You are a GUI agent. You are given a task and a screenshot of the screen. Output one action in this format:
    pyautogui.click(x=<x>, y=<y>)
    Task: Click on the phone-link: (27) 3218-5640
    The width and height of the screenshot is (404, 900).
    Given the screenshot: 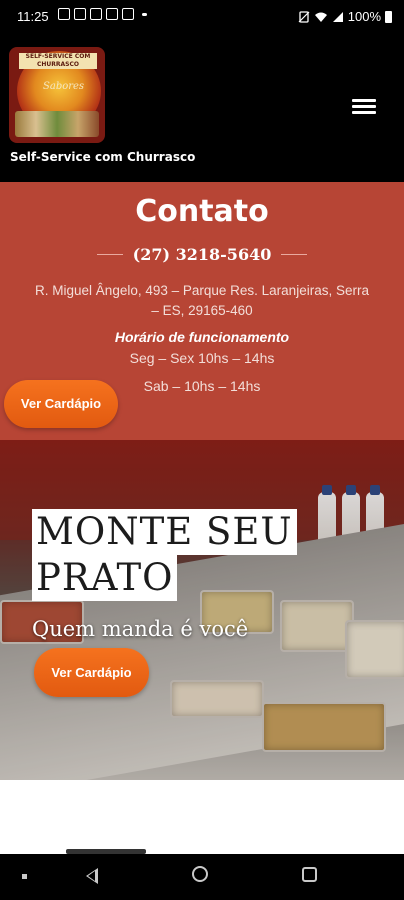 What is the action you would take?
    pyautogui.click(x=202, y=254)
    